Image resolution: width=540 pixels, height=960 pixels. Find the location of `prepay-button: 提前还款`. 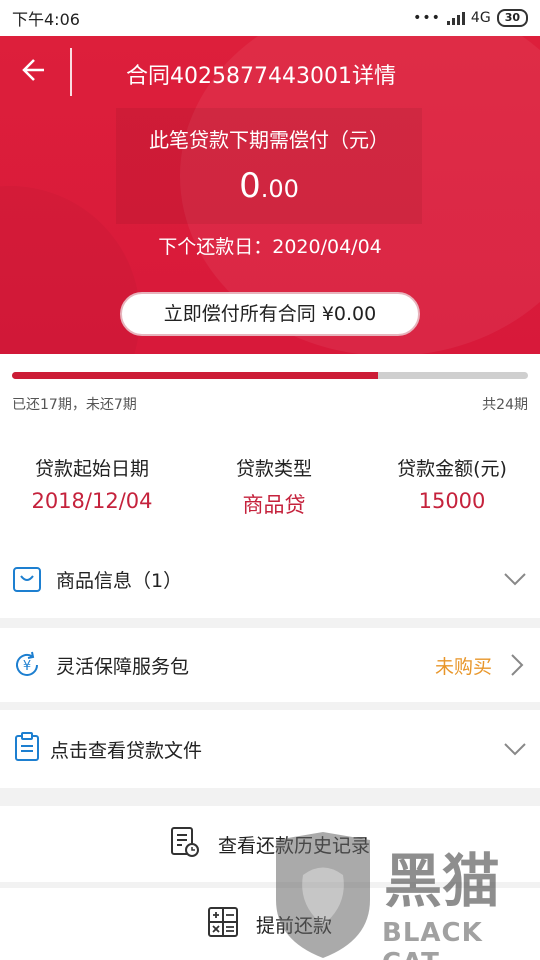

prepay-button: 提前还款 is located at coordinates (270, 923).